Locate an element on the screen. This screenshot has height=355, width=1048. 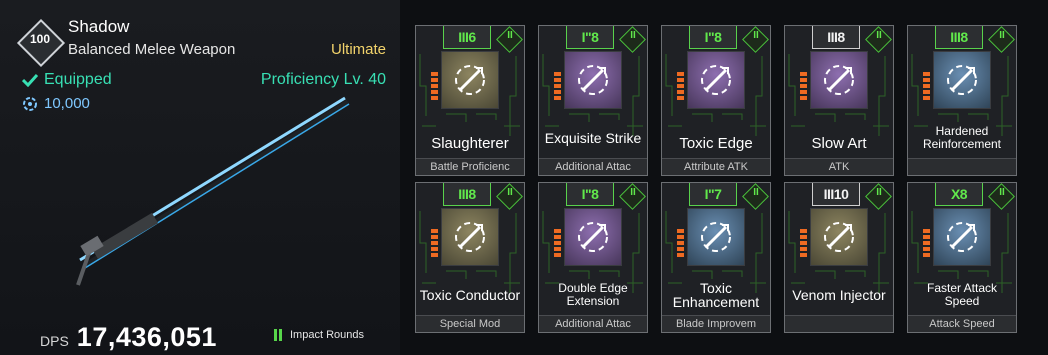
module-cost: III10 is located at coordinates (836, 194).